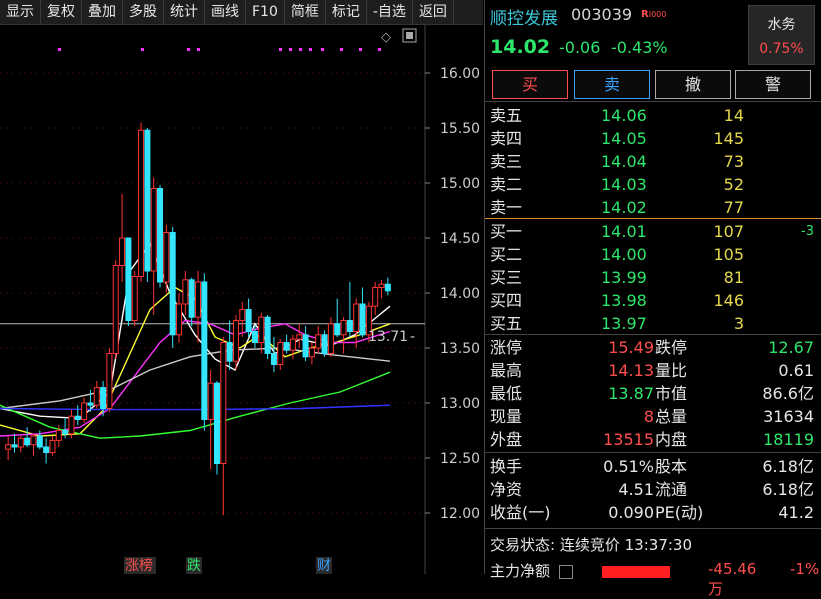  What do you see at coordinates (565, 571) in the screenshot?
I see `fund-flow-toggle-icon` at bounding box center [565, 571].